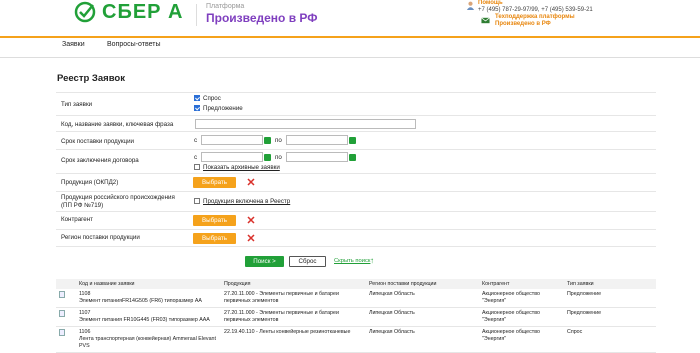 Image resolution: width=700 pixels, height=353 pixels. What do you see at coordinates (66, 284) in the screenshot?
I see `icon-column-header` at bounding box center [66, 284].